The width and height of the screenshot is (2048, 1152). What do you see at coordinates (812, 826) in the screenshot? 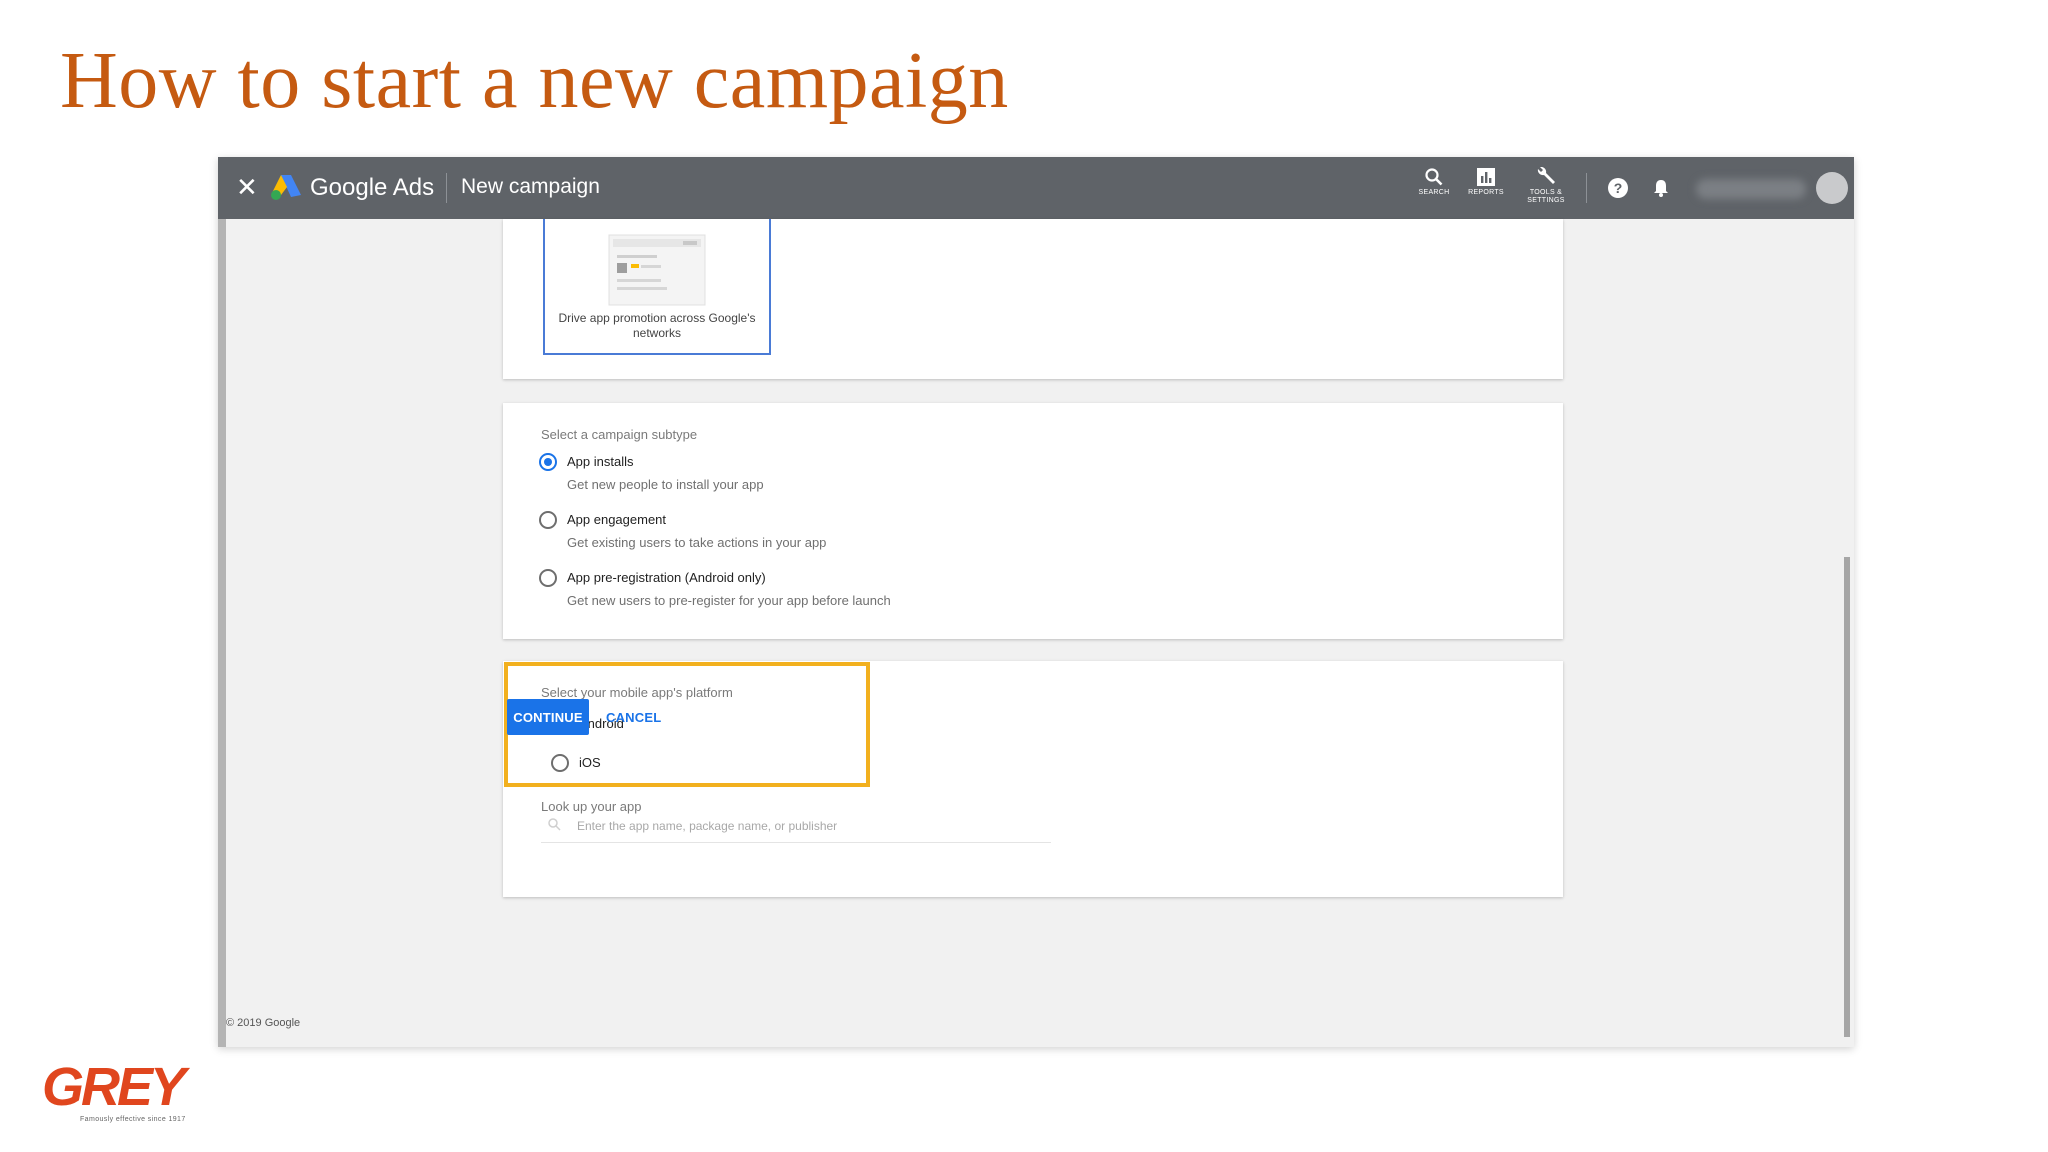
I see `app-search-input` at bounding box center [812, 826].